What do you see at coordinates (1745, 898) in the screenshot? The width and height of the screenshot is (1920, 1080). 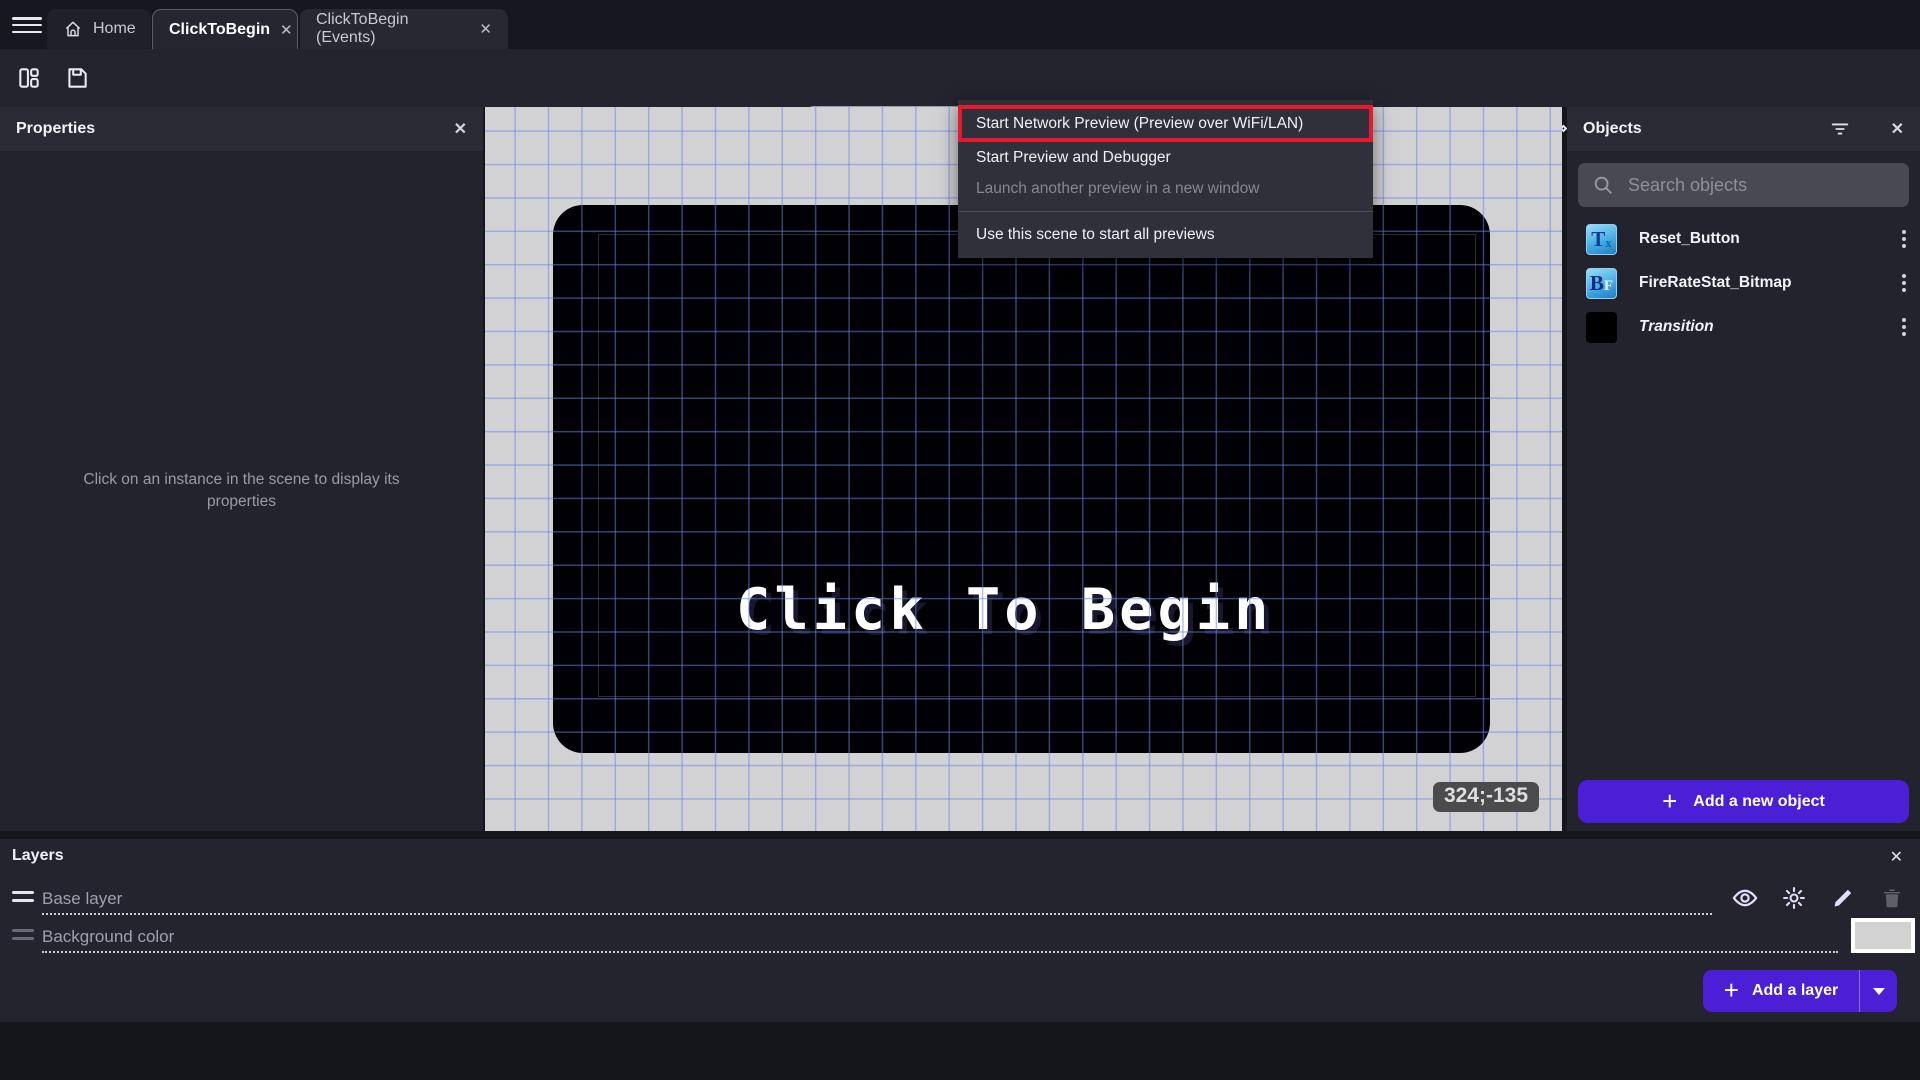 I see `layer-visibility-eye-icon` at bounding box center [1745, 898].